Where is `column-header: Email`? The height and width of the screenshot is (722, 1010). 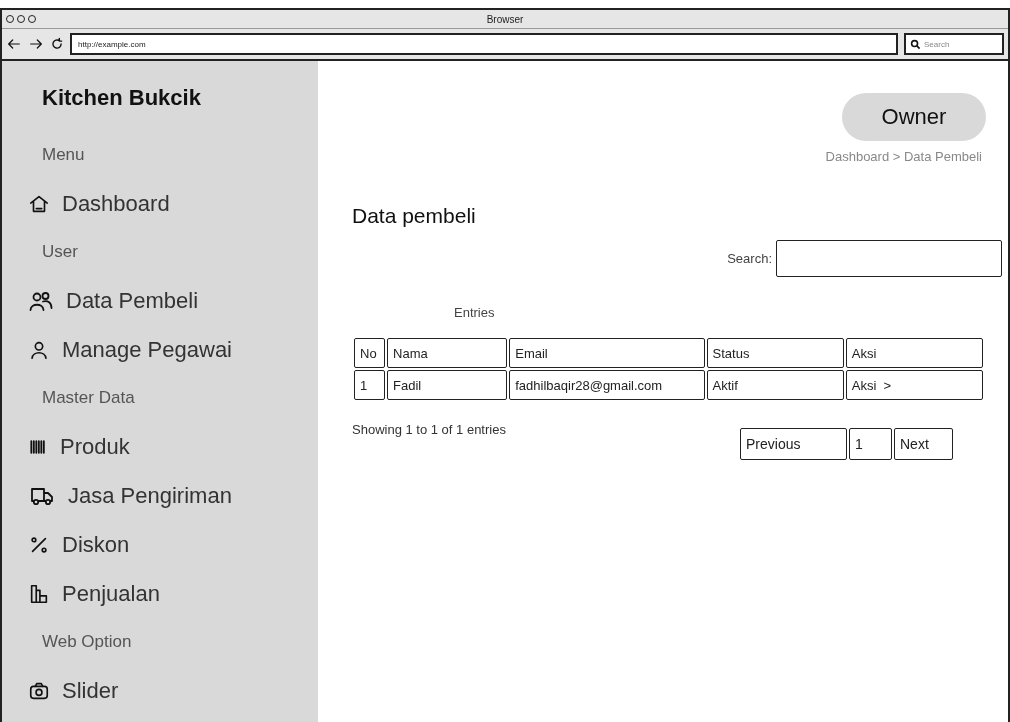
column-header: Email is located at coordinates (607, 353).